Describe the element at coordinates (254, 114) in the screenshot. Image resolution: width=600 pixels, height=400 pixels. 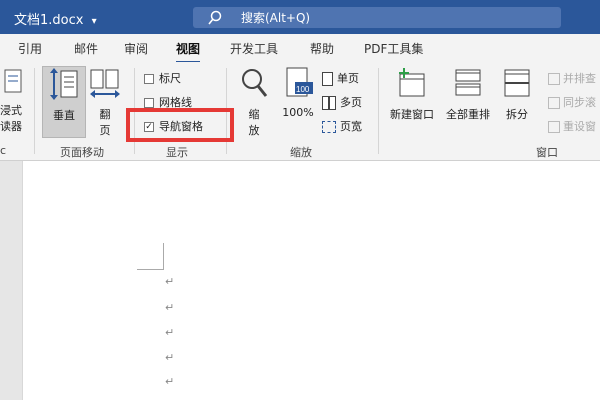
I see `zoom-label-1: 缩` at that location.